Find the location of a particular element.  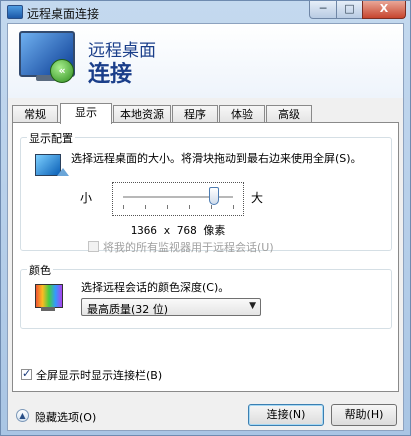

chevron-up-icon: ▲ is located at coordinates (22, 415).